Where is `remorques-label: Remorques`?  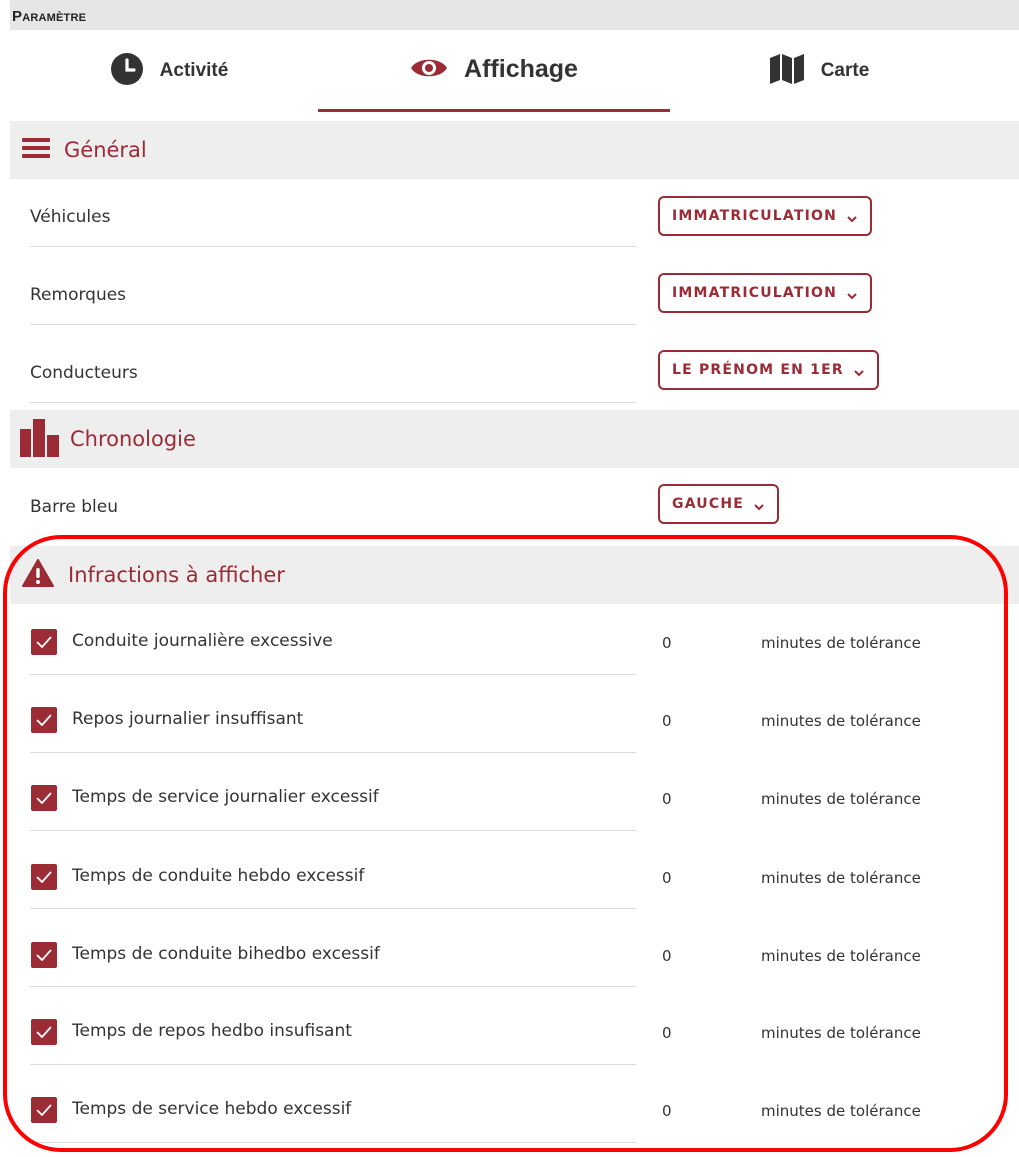 remorques-label: Remorques is located at coordinates (78, 295).